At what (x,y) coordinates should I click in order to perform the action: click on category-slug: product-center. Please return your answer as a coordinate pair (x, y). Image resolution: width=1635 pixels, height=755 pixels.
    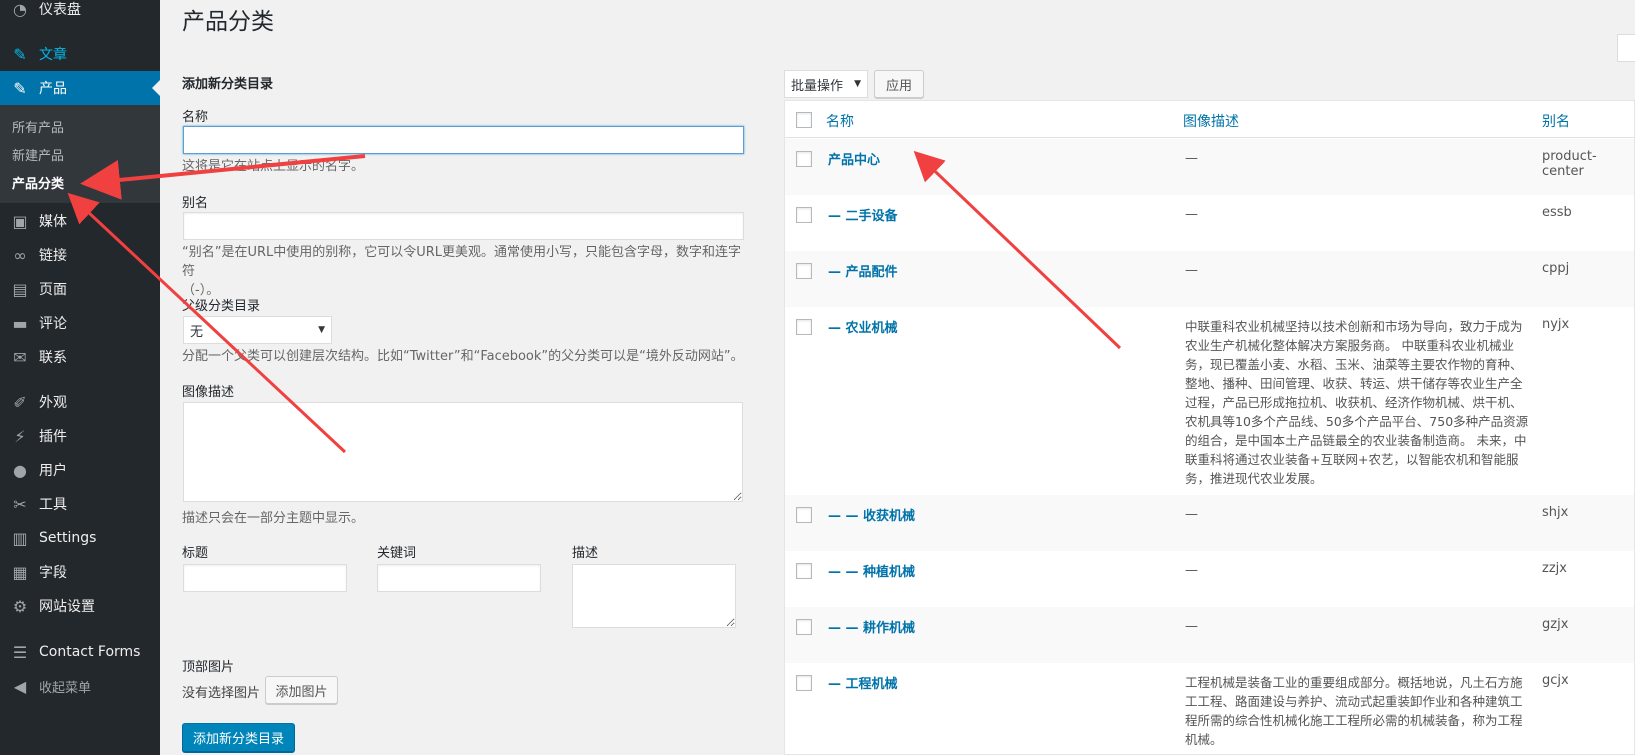
    Looking at the image, I should click on (1569, 164).